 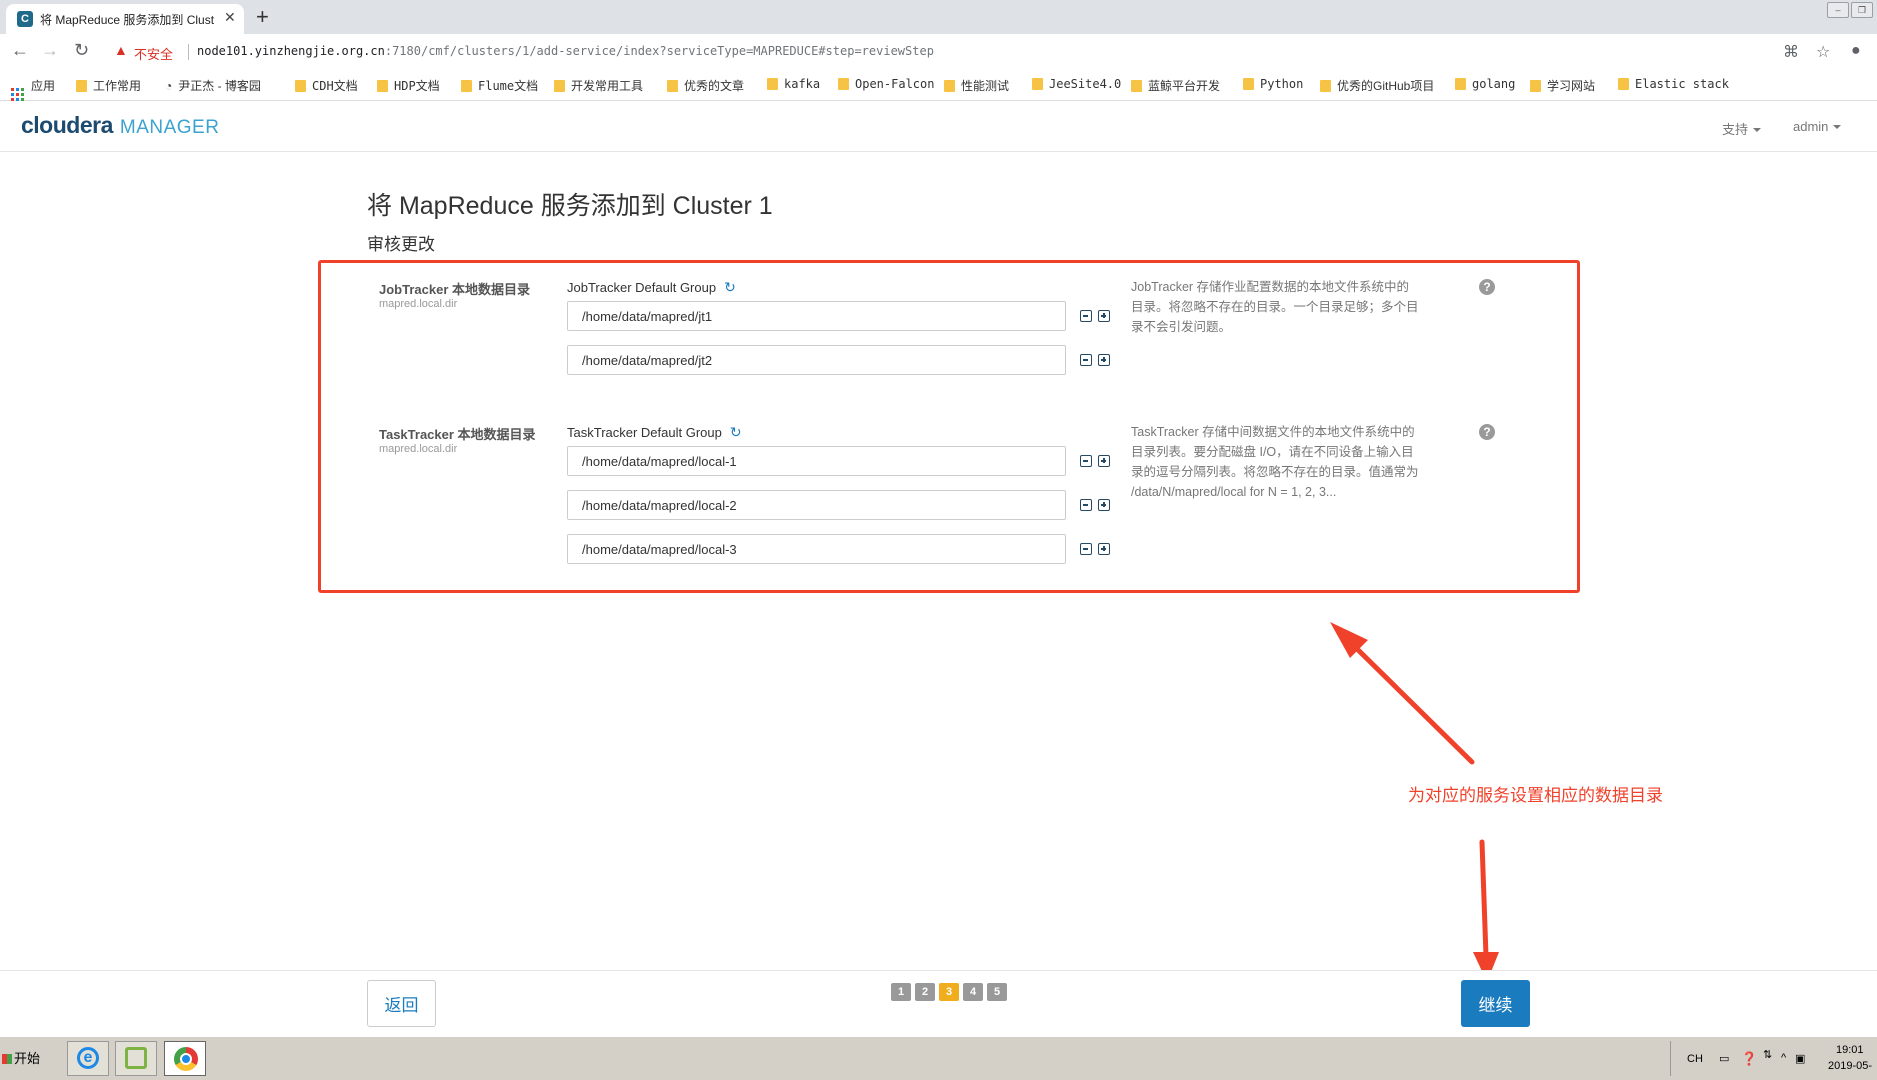 I want to click on taskbar-ie: e, so click(x=88, y=1058).